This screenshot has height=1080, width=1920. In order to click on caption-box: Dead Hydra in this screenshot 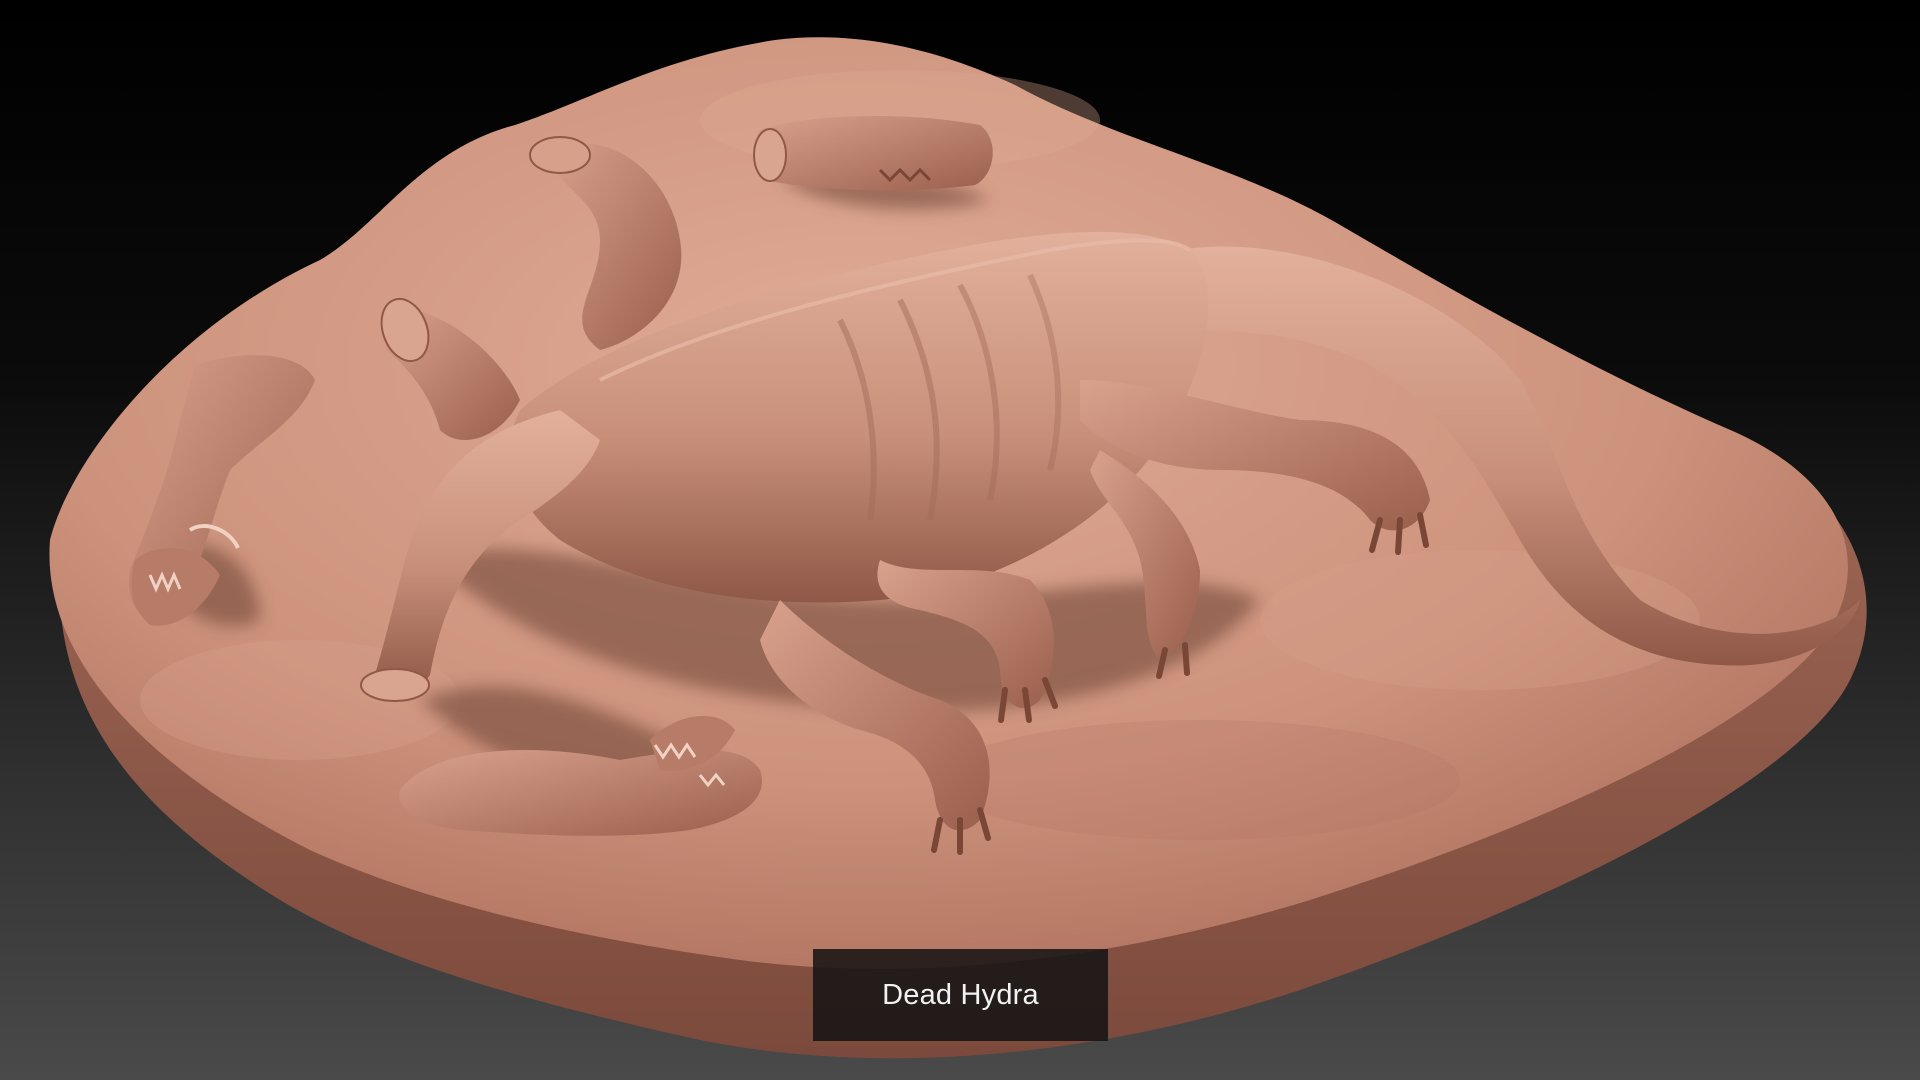, I will do `click(960, 995)`.